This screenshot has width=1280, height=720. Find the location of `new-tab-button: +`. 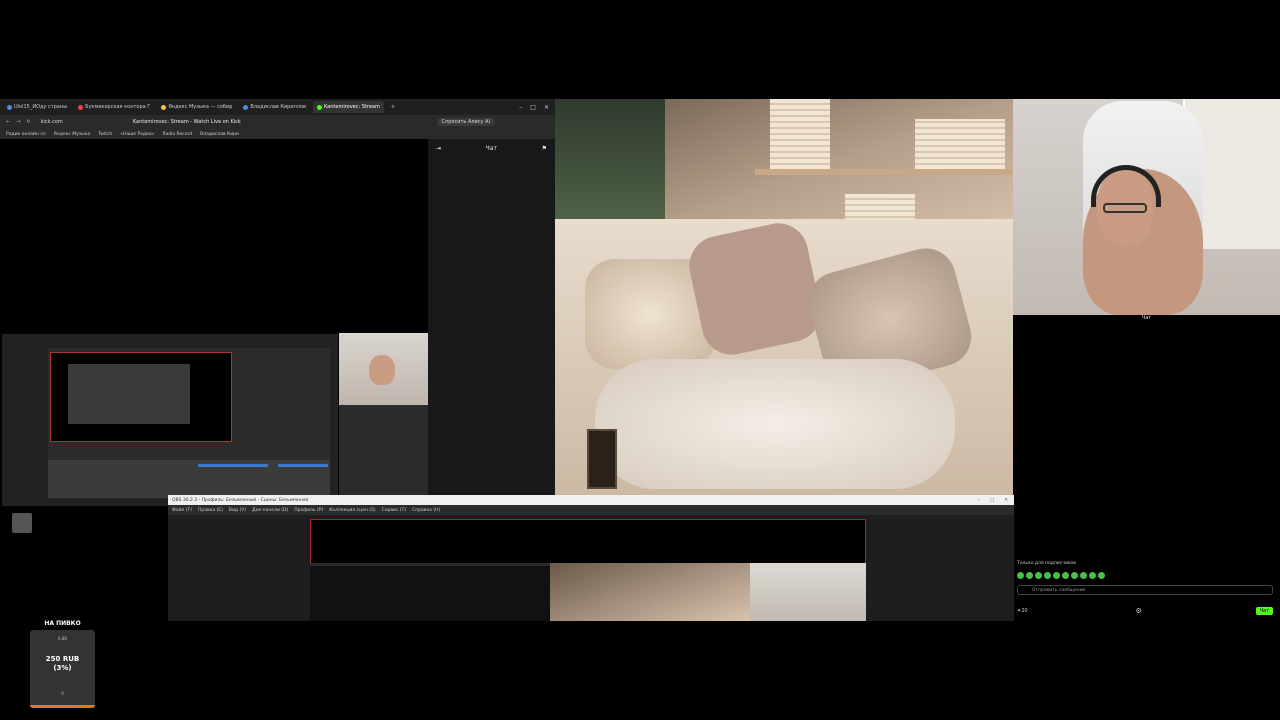

new-tab-button: + is located at coordinates (393, 107).